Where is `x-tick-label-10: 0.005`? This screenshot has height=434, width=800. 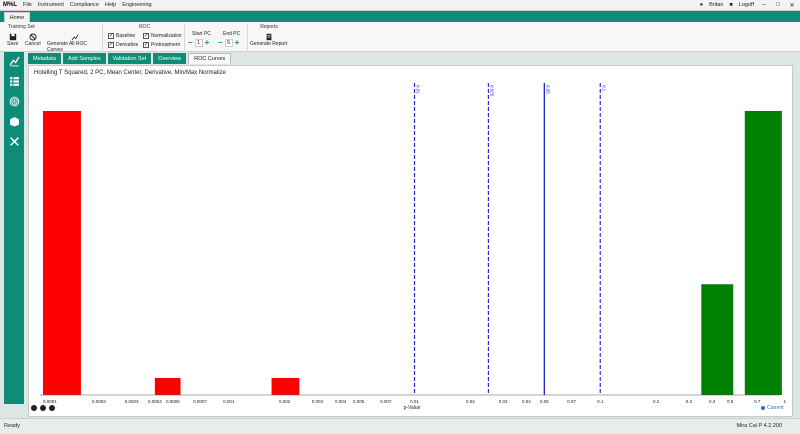 x-tick-label-10: 0.005 is located at coordinates (359, 401).